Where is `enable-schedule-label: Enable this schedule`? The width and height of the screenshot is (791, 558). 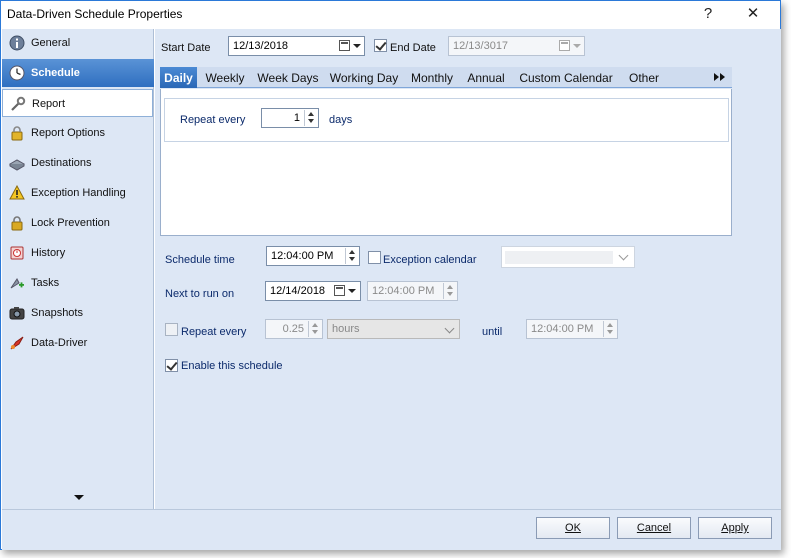
enable-schedule-label: Enable this schedule is located at coordinates (232, 366).